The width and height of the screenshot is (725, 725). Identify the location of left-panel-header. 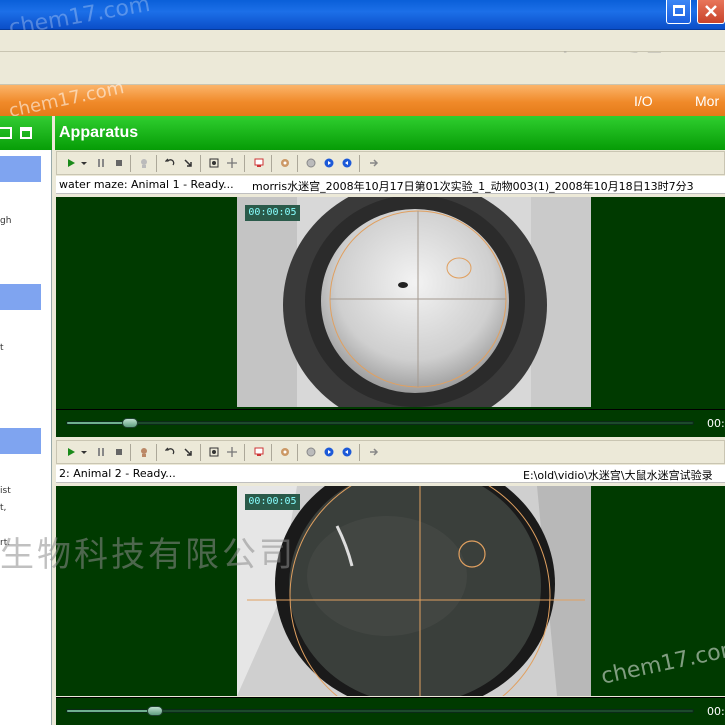
(26, 133).